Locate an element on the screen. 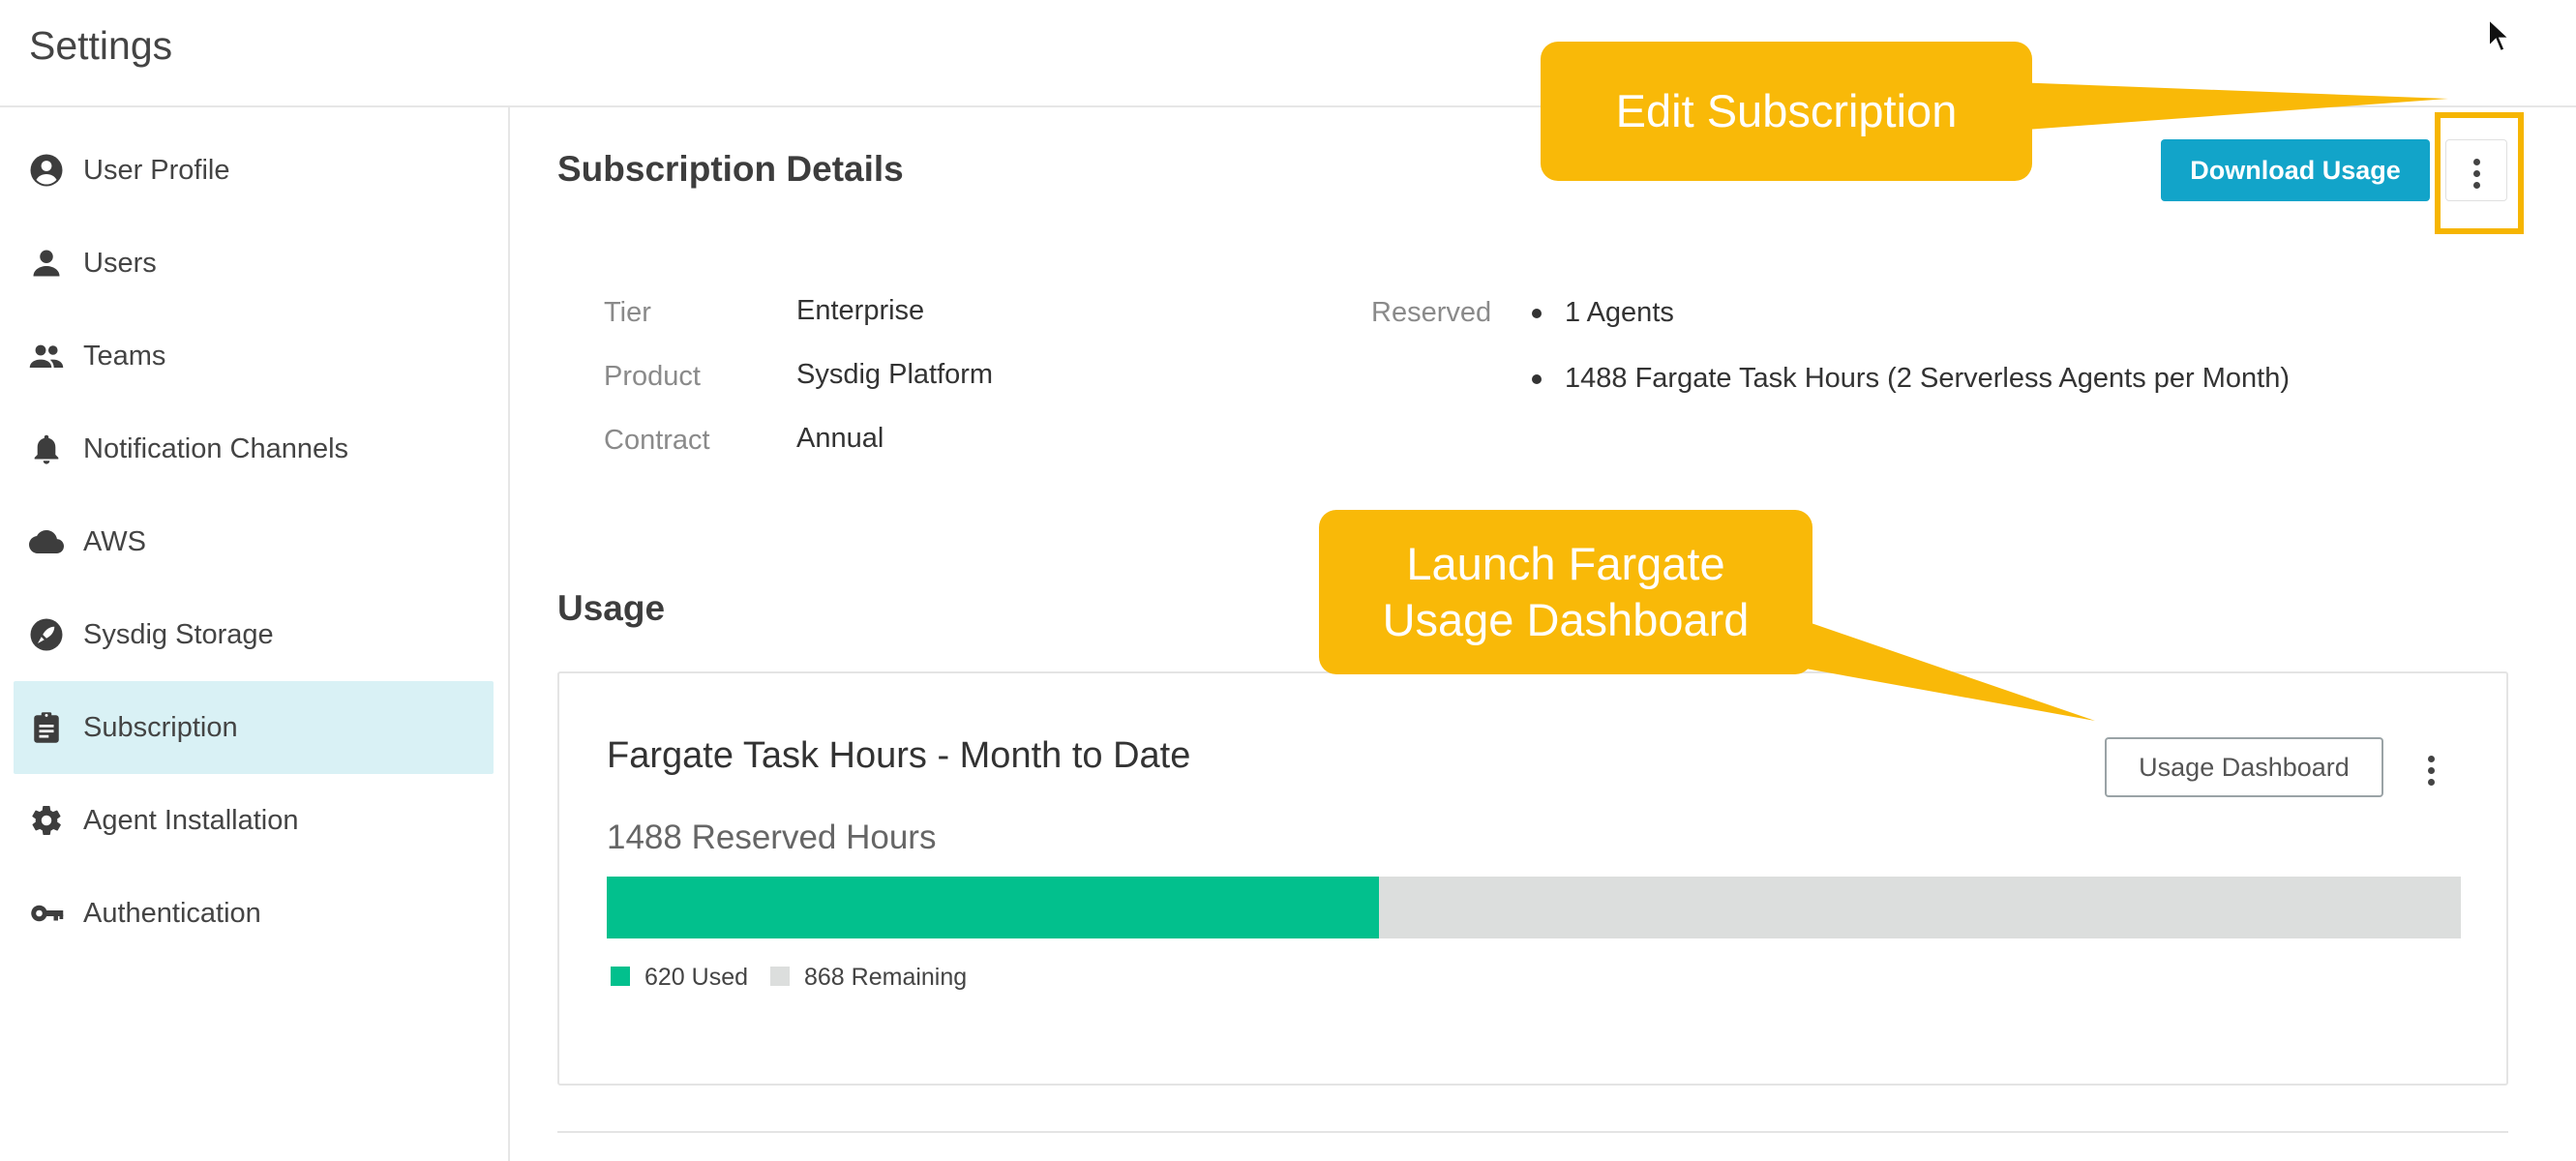 Image resolution: width=2576 pixels, height=1161 pixels. callout-text: Edit Subscription is located at coordinates (1786, 110).